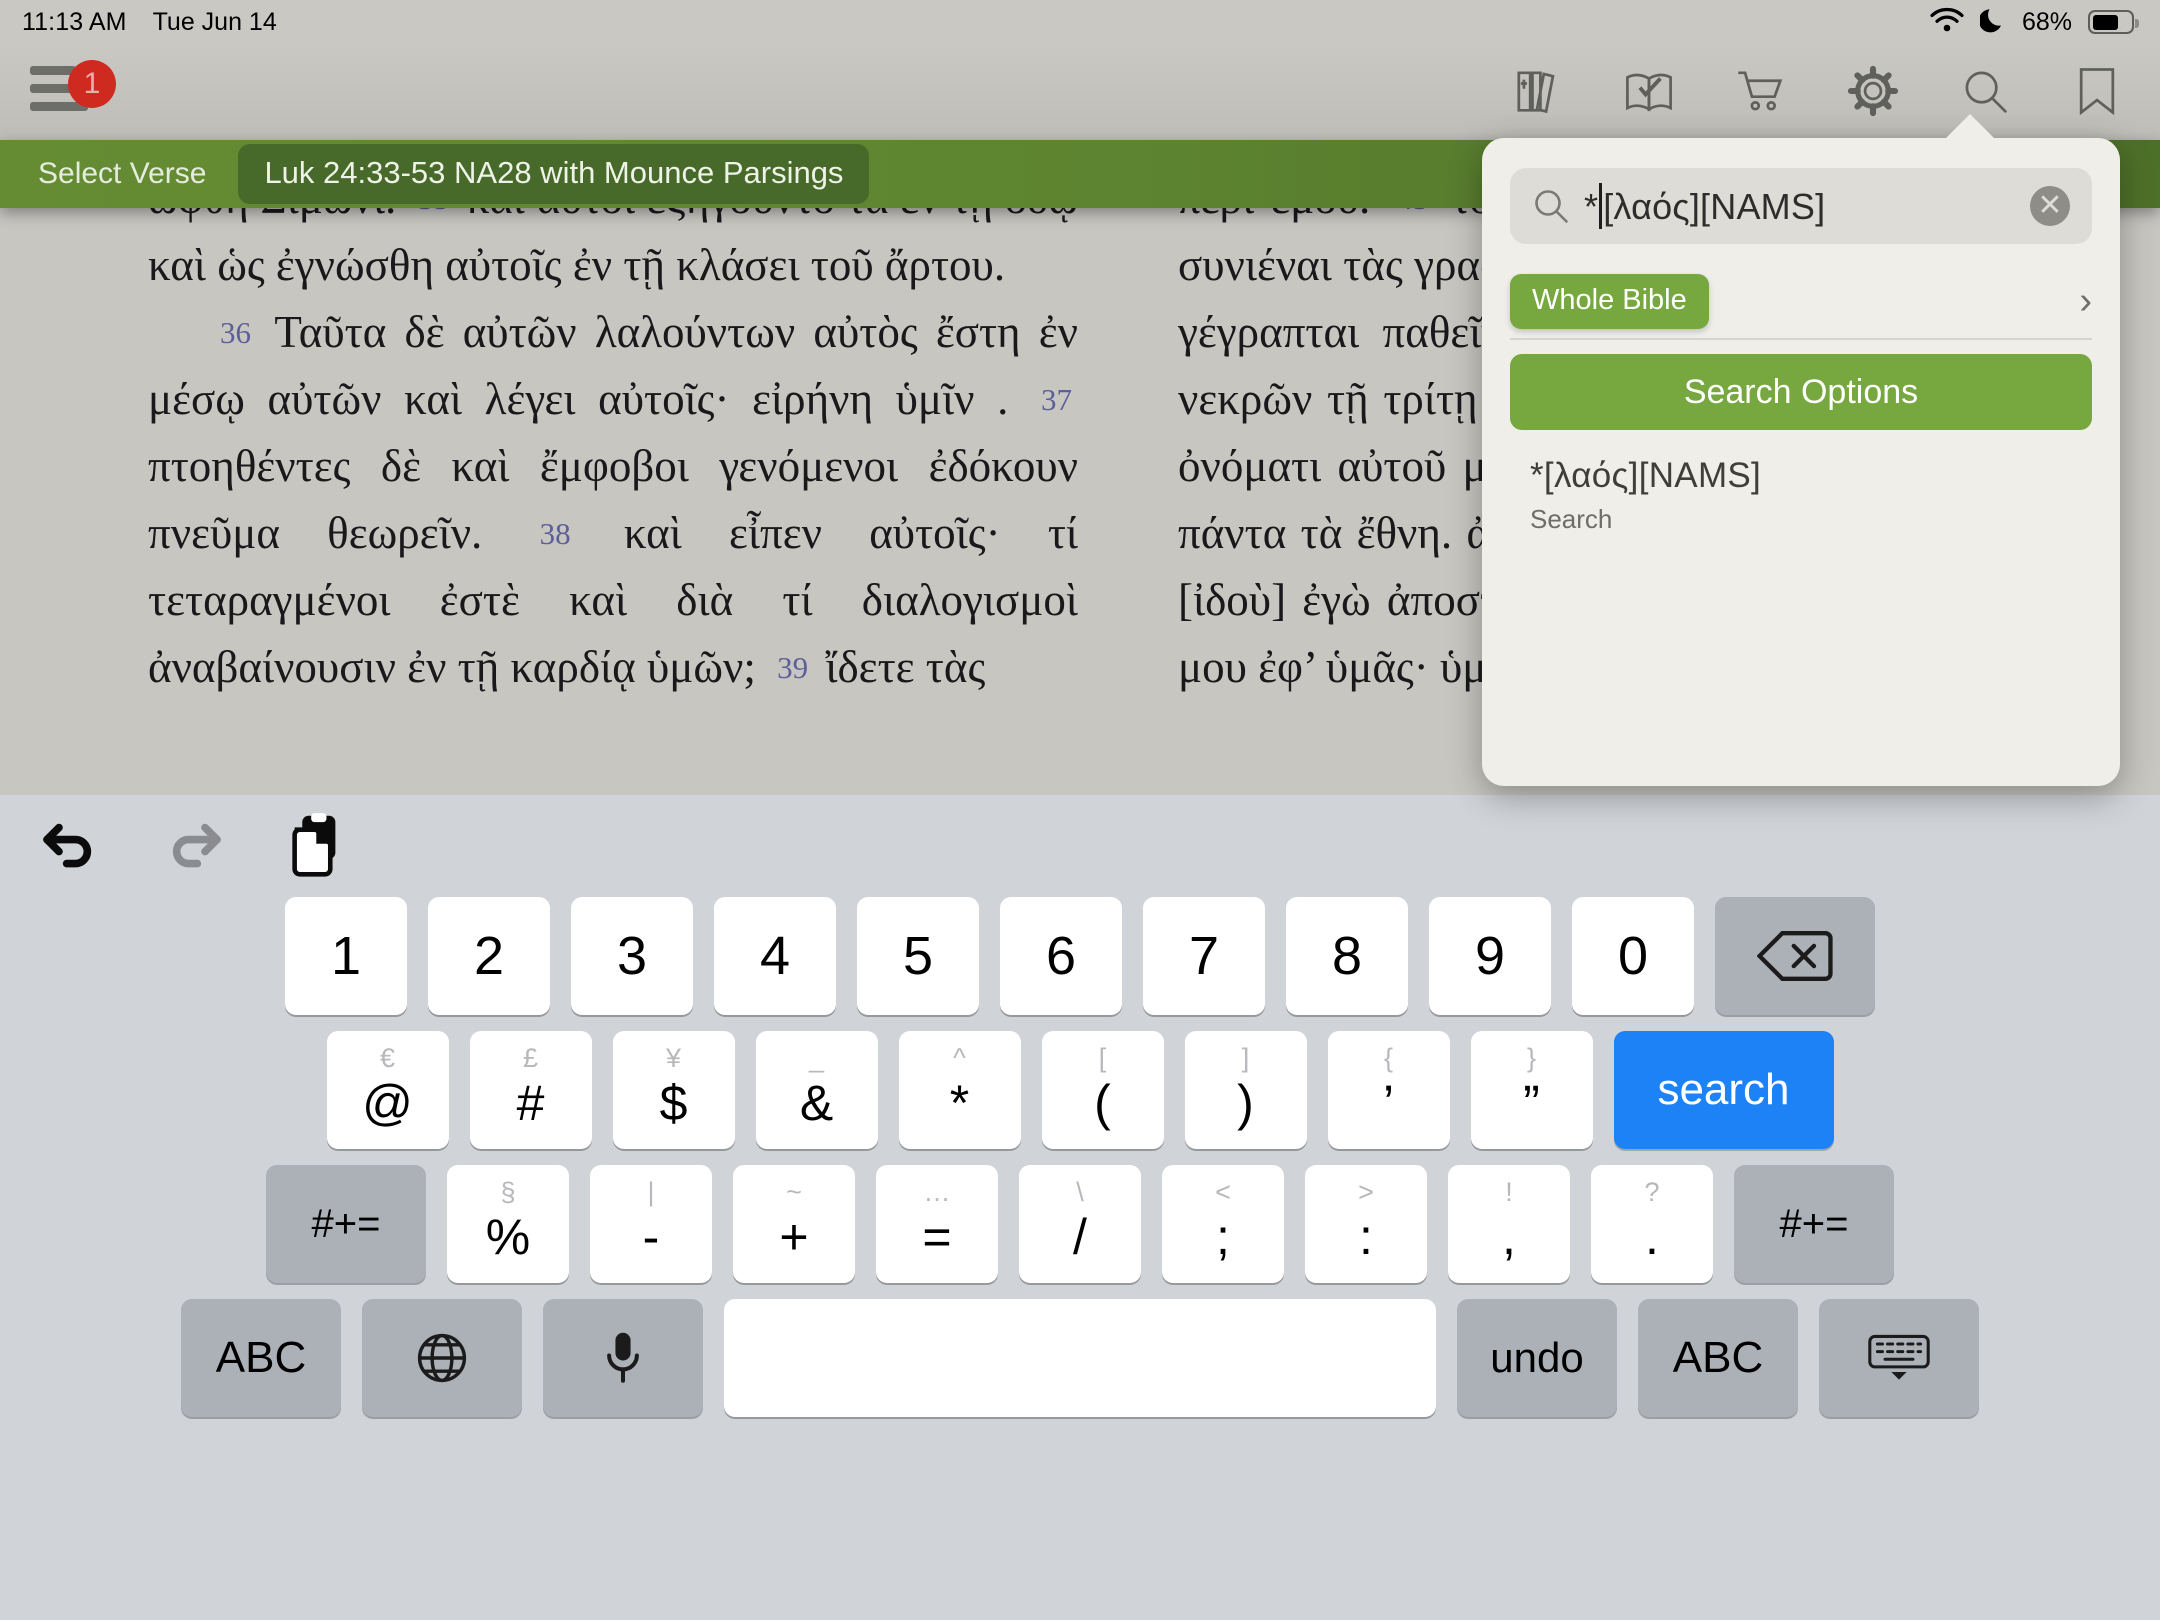  What do you see at coordinates (1947, 22) in the screenshot?
I see `wifi-icon` at bounding box center [1947, 22].